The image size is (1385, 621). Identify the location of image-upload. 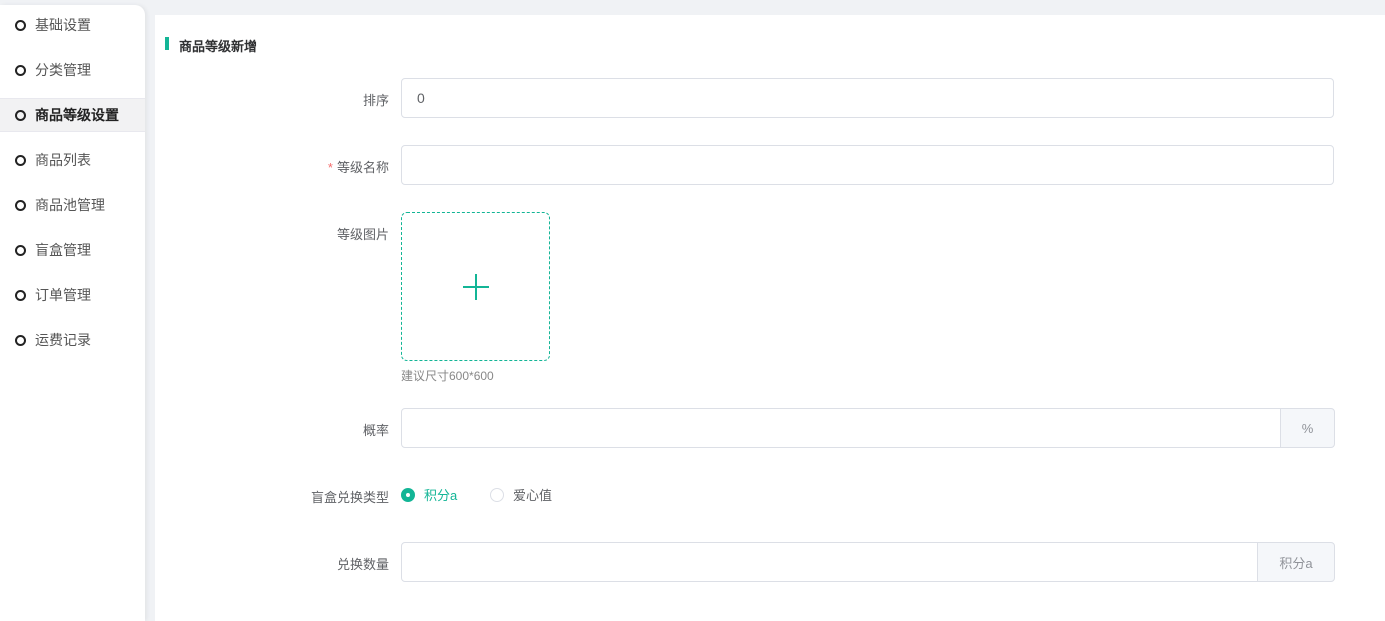
(475, 286).